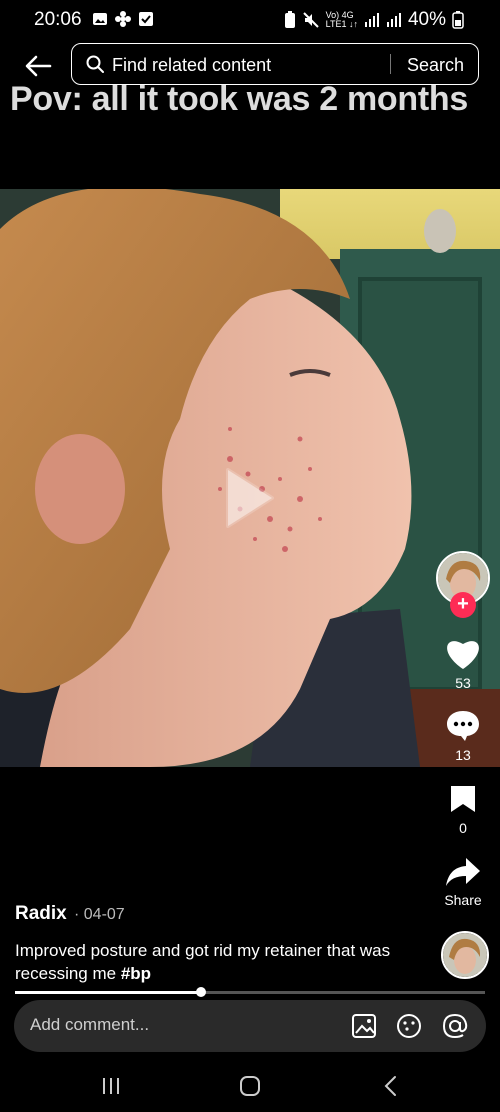  I want to click on save-count: 0, so click(463, 828).